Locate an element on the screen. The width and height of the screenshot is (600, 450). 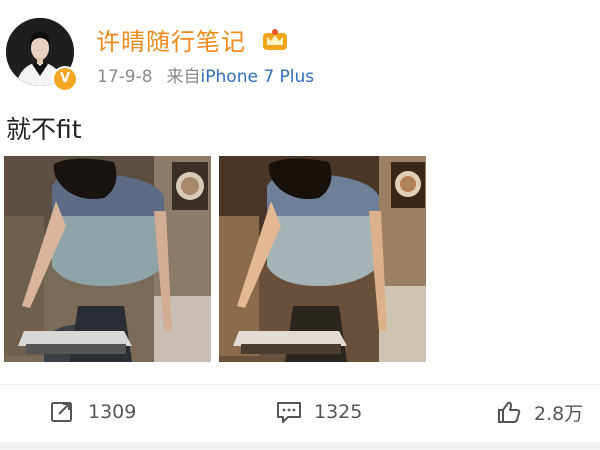
post-meta: 17-9-8 来自iPhone 7 Plus is located at coordinates (205, 74).